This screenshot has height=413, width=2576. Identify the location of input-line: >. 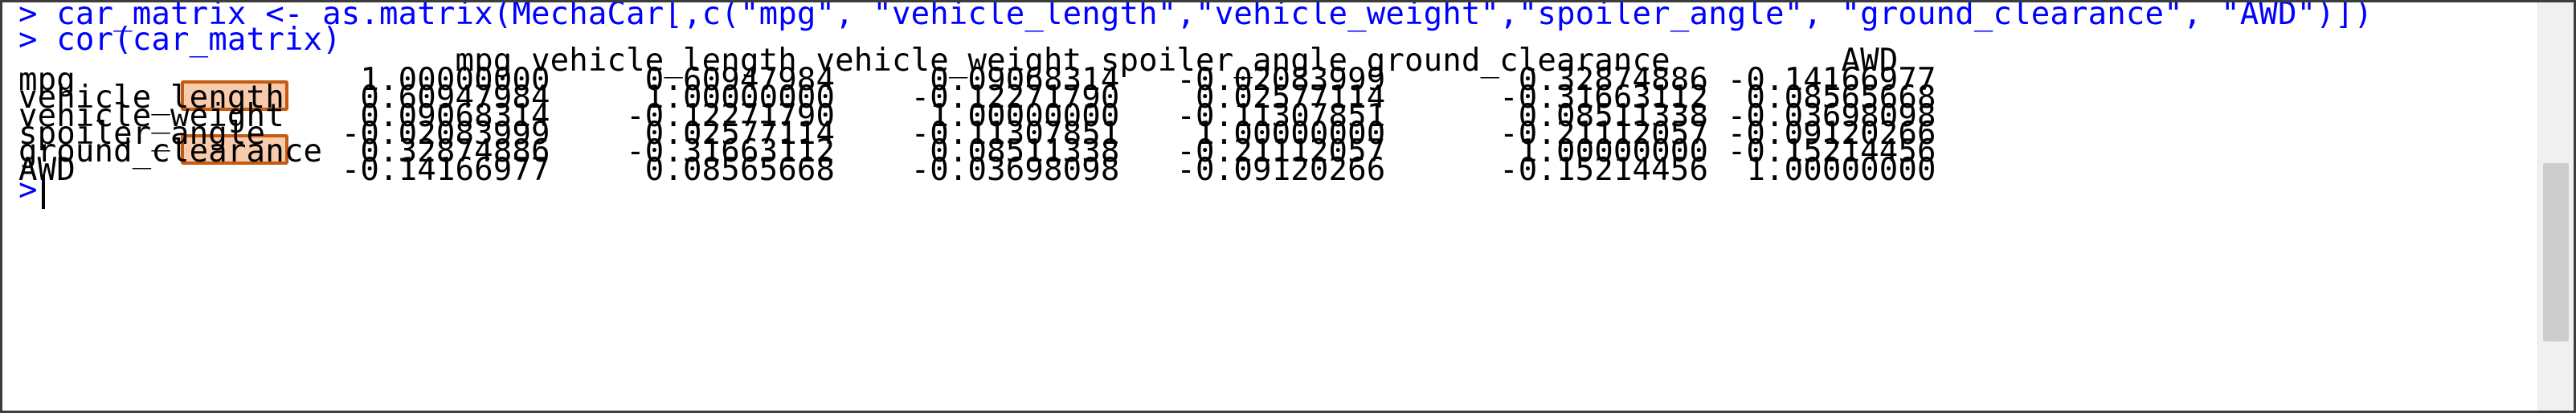
(32, 191).